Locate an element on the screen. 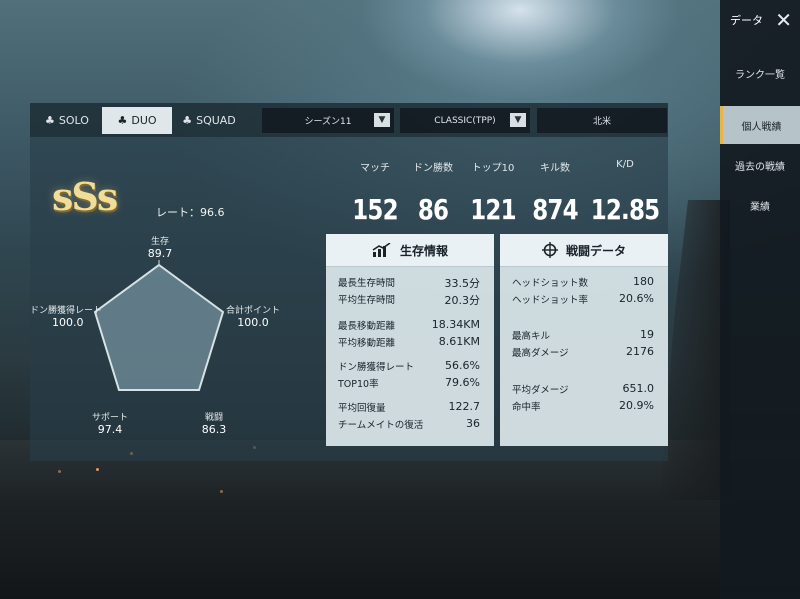  tab-solo: ♣ SOLO is located at coordinates (67, 120).